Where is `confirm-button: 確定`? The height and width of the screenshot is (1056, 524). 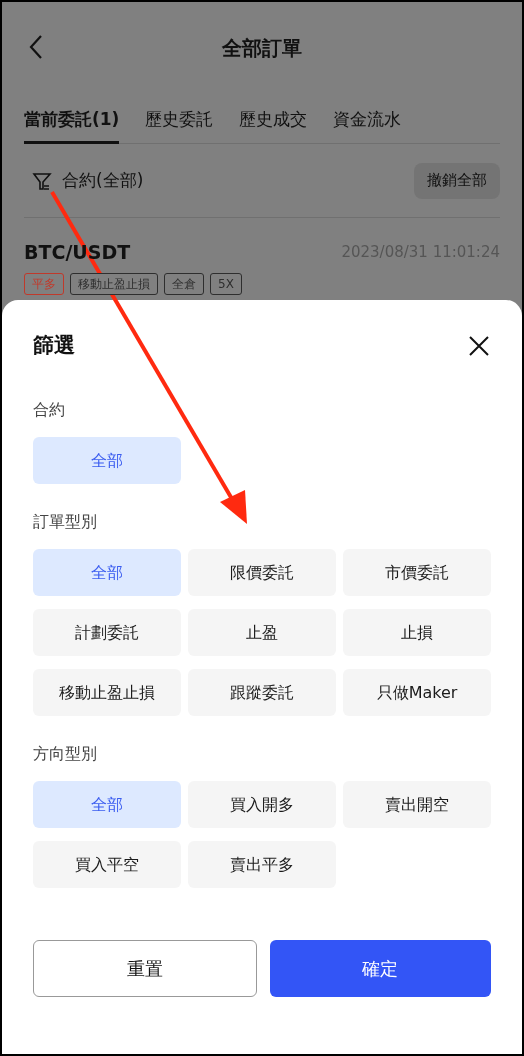
confirm-button: 確定 is located at coordinates (380, 968).